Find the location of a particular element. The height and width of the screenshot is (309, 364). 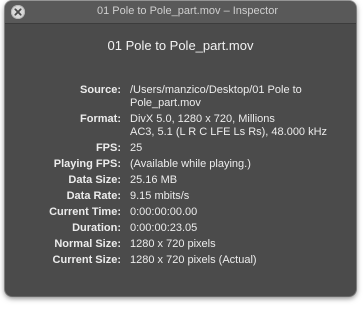

property-row-data-size: Data Size: 25.16 MB is located at coordinates (180, 180).